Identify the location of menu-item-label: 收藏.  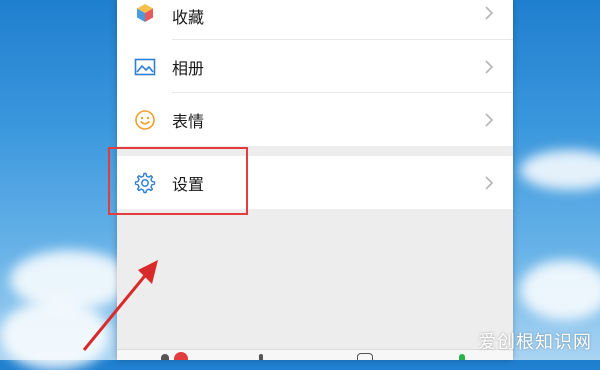
(188, 17).